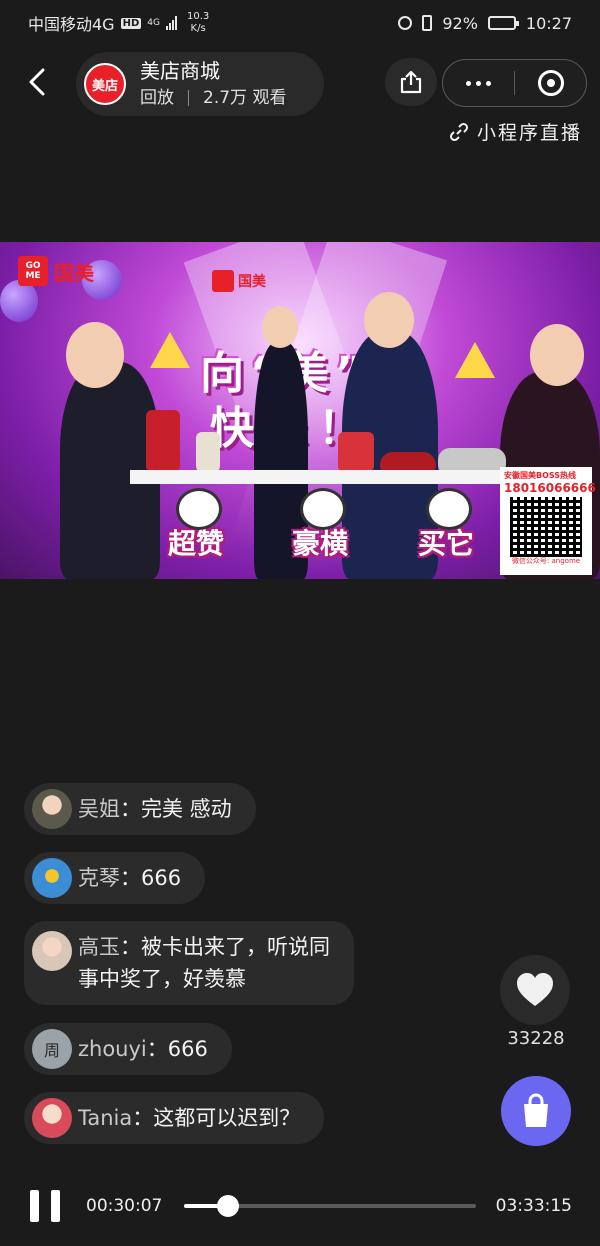  I want to click on comment-item: 周 zhouyi：666, so click(128, 1049).